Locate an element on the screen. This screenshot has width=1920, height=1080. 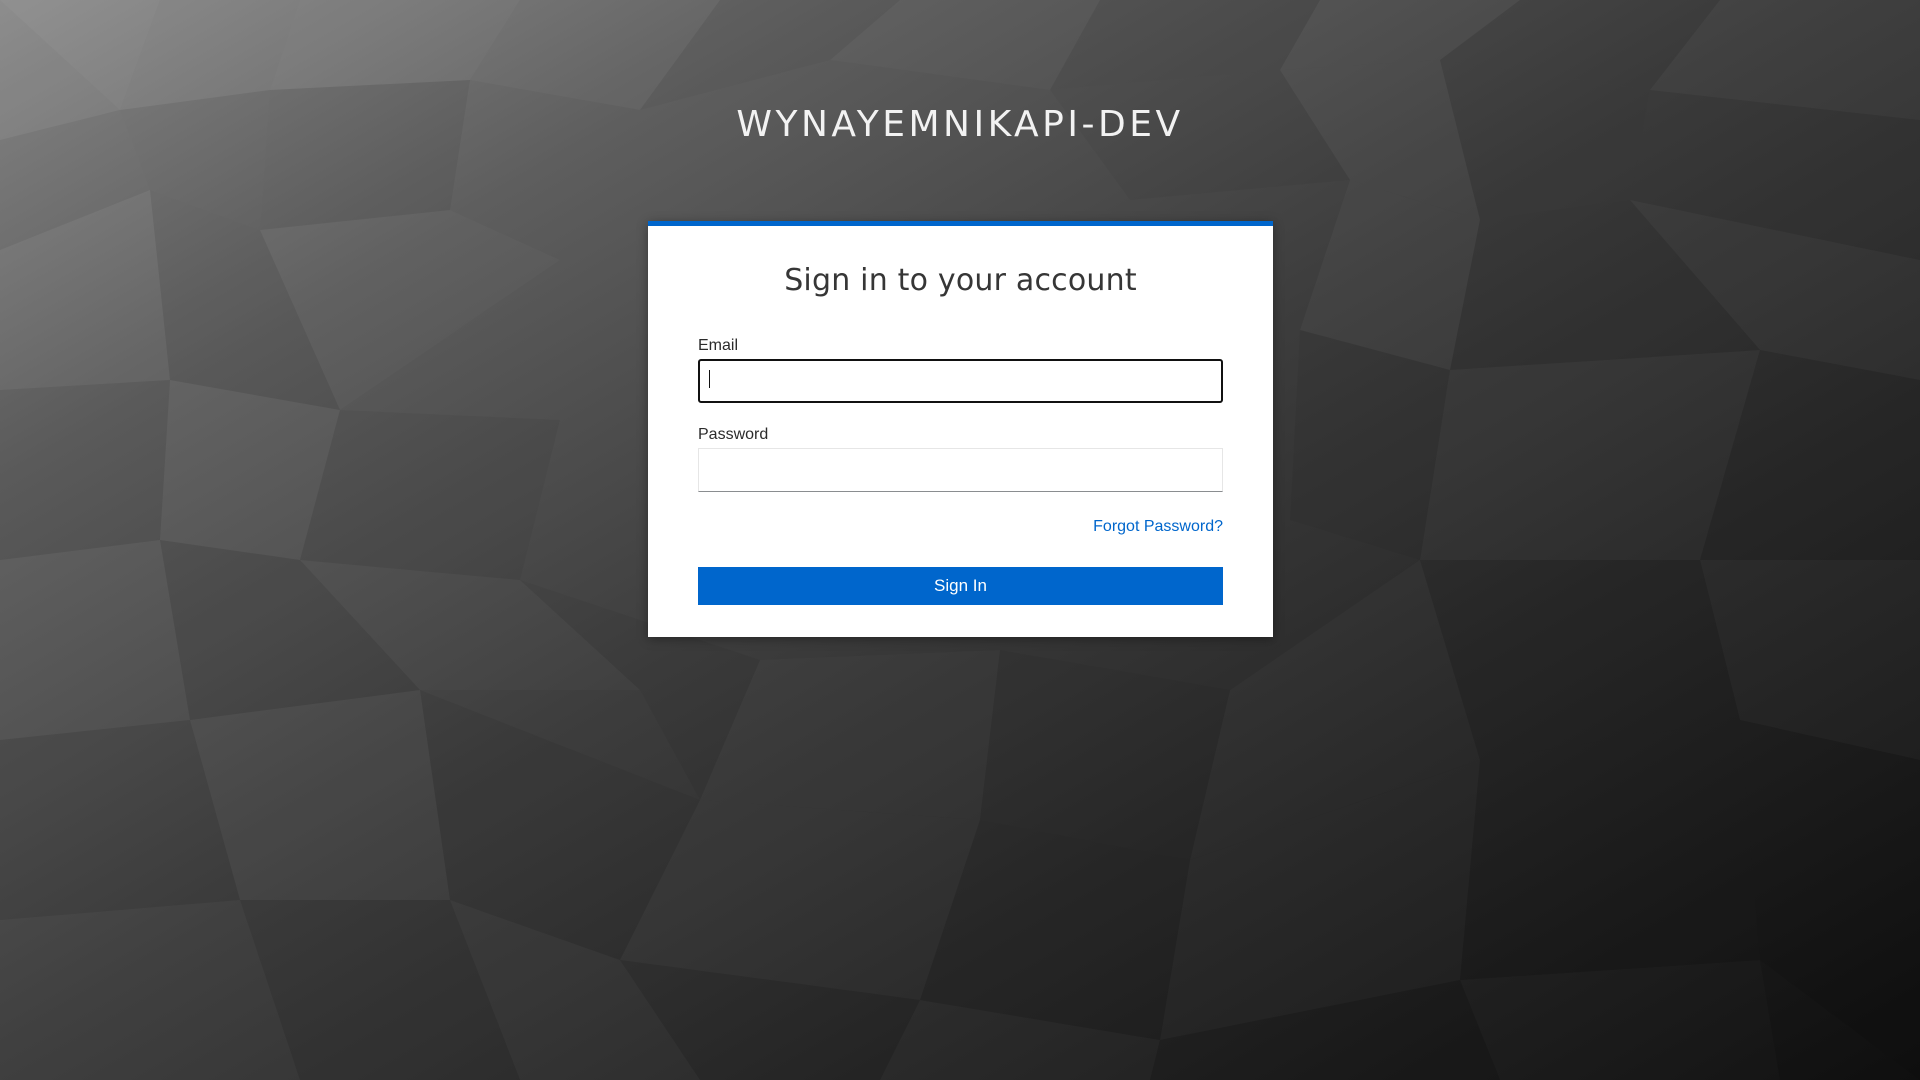
text-cursor is located at coordinates (709, 379).